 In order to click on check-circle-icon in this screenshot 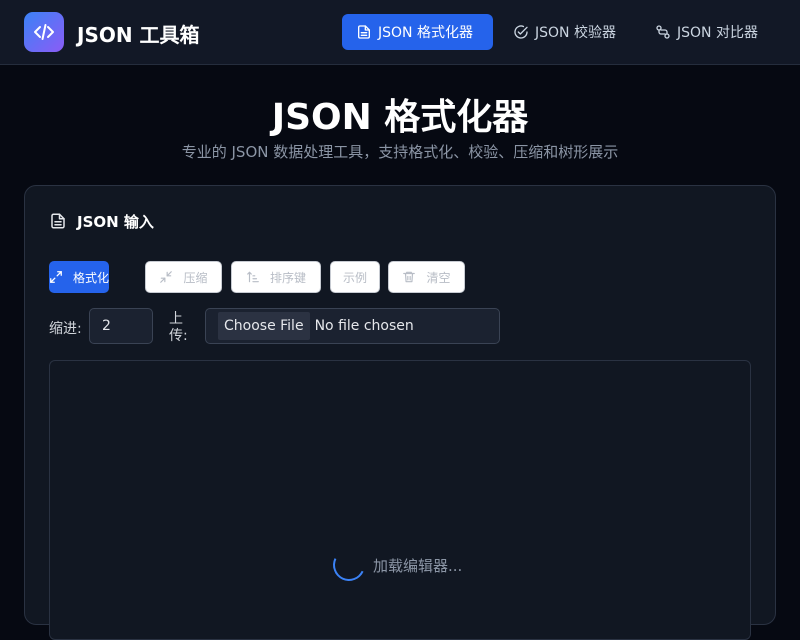, I will do `click(521, 32)`.